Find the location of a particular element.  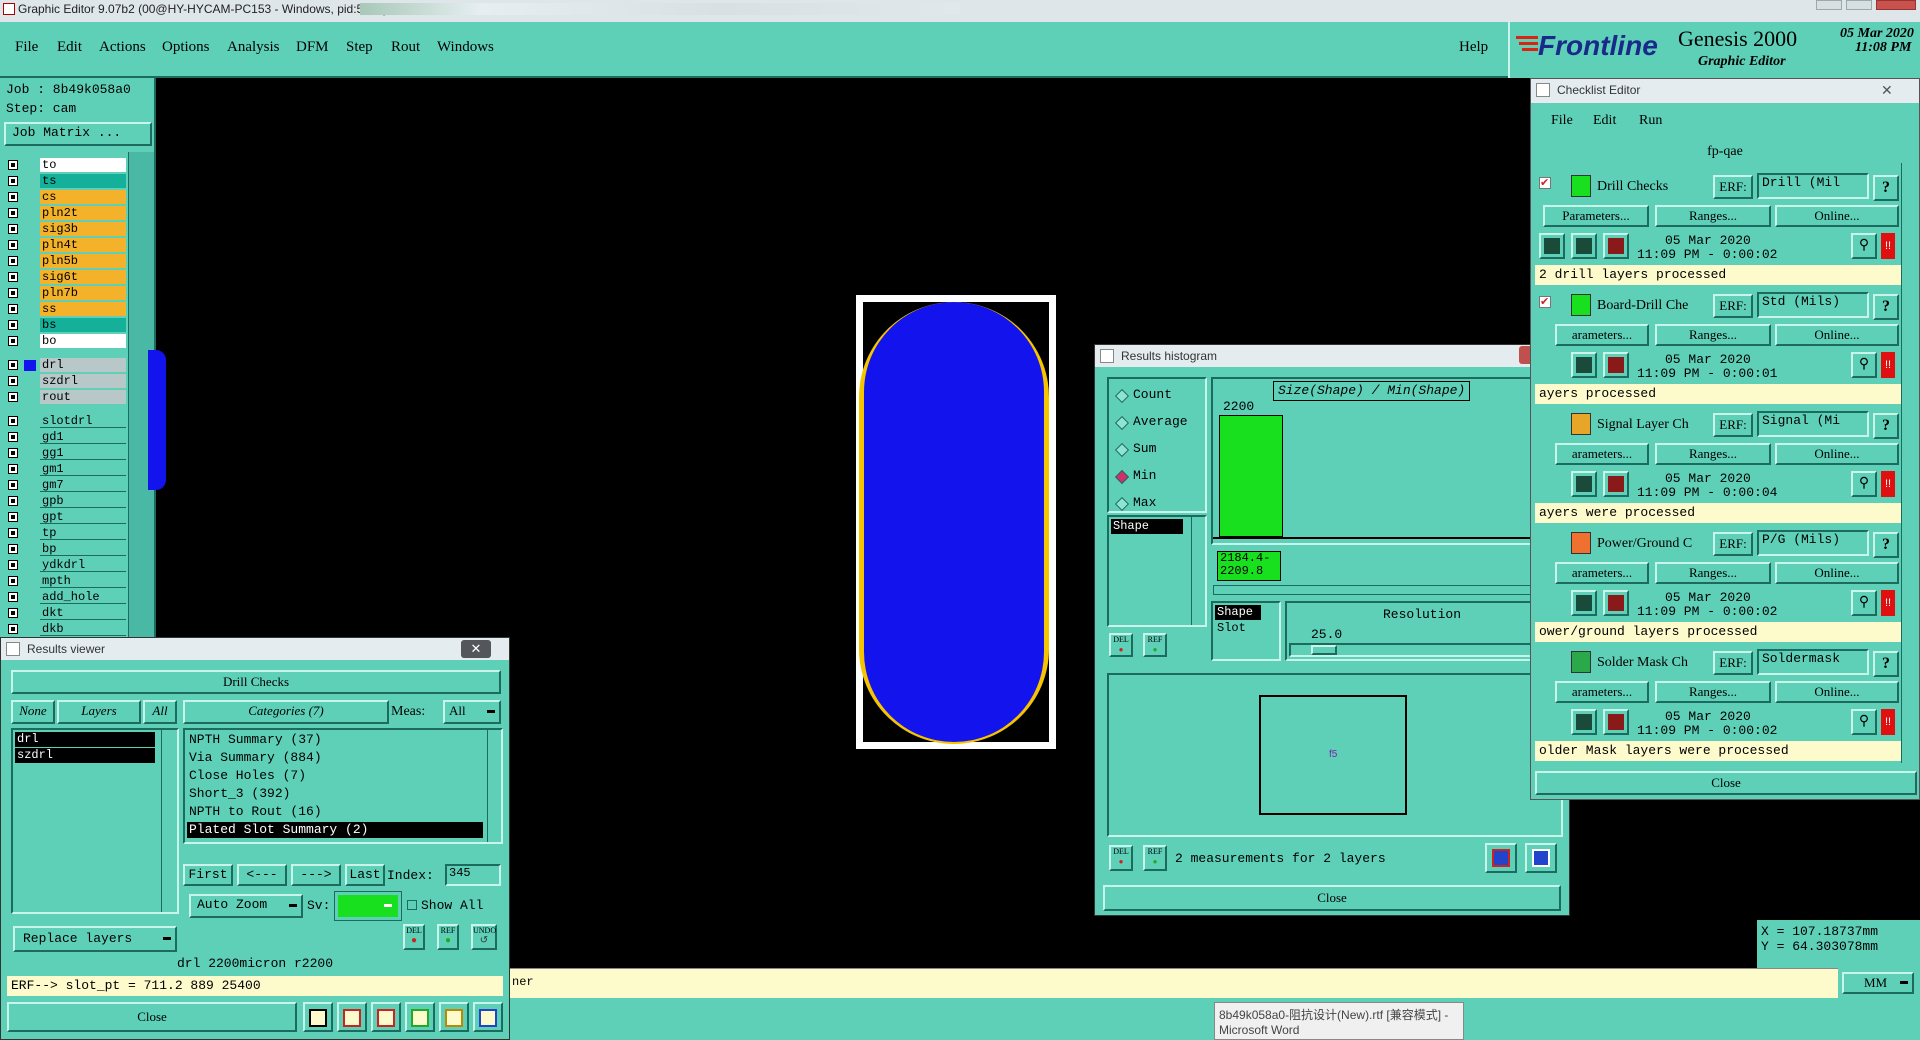

erf-value: Drill (Mil is located at coordinates (1813, 186).